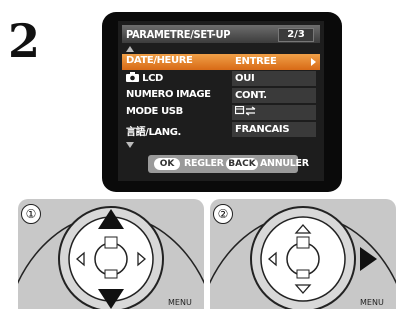 The image size is (406, 309). What do you see at coordinates (31, 214) in the screenshot?
I see `step-1-marker: ①` at bounding box center [31, 214].